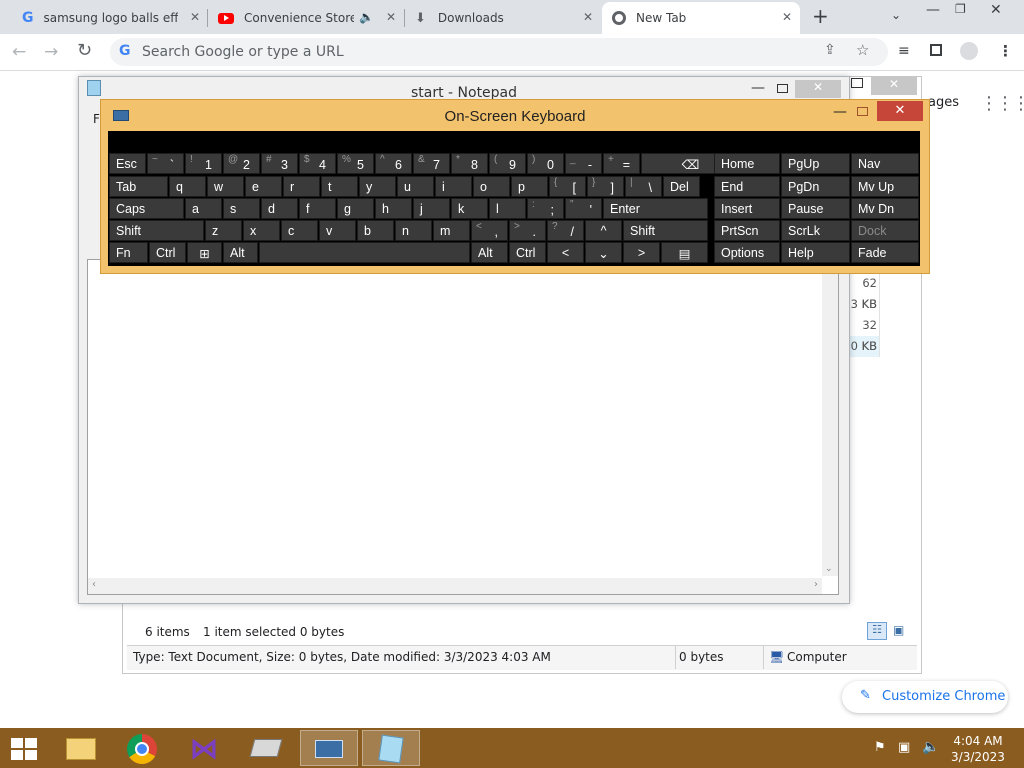  What do you see at coordinates (969, 51) in the screenshot?
I see `profile-avatar` at bounding box center [969, 51].